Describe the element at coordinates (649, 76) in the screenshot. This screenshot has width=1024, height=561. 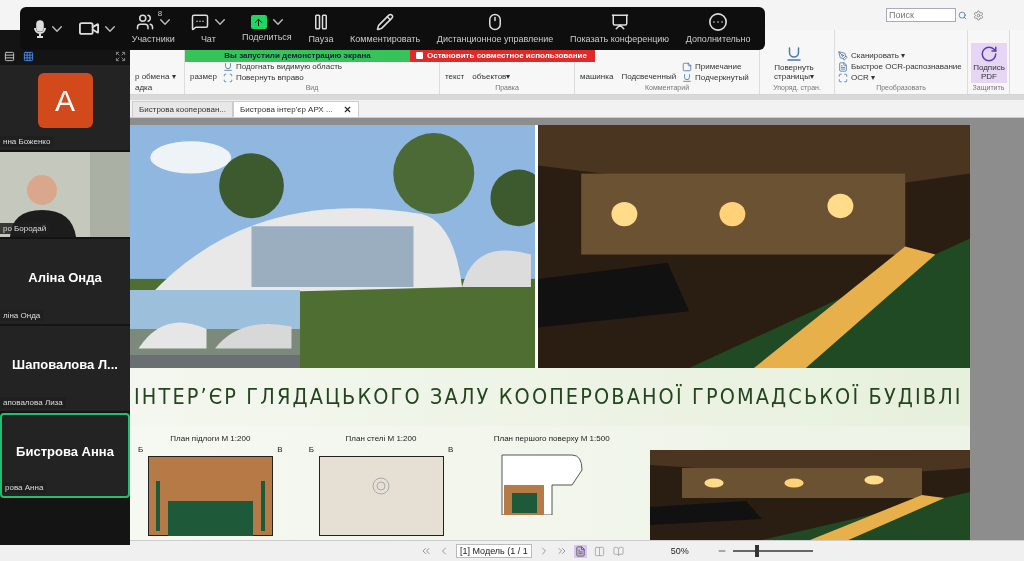
I see `ribbon-button: Подсвеченный` at that location.